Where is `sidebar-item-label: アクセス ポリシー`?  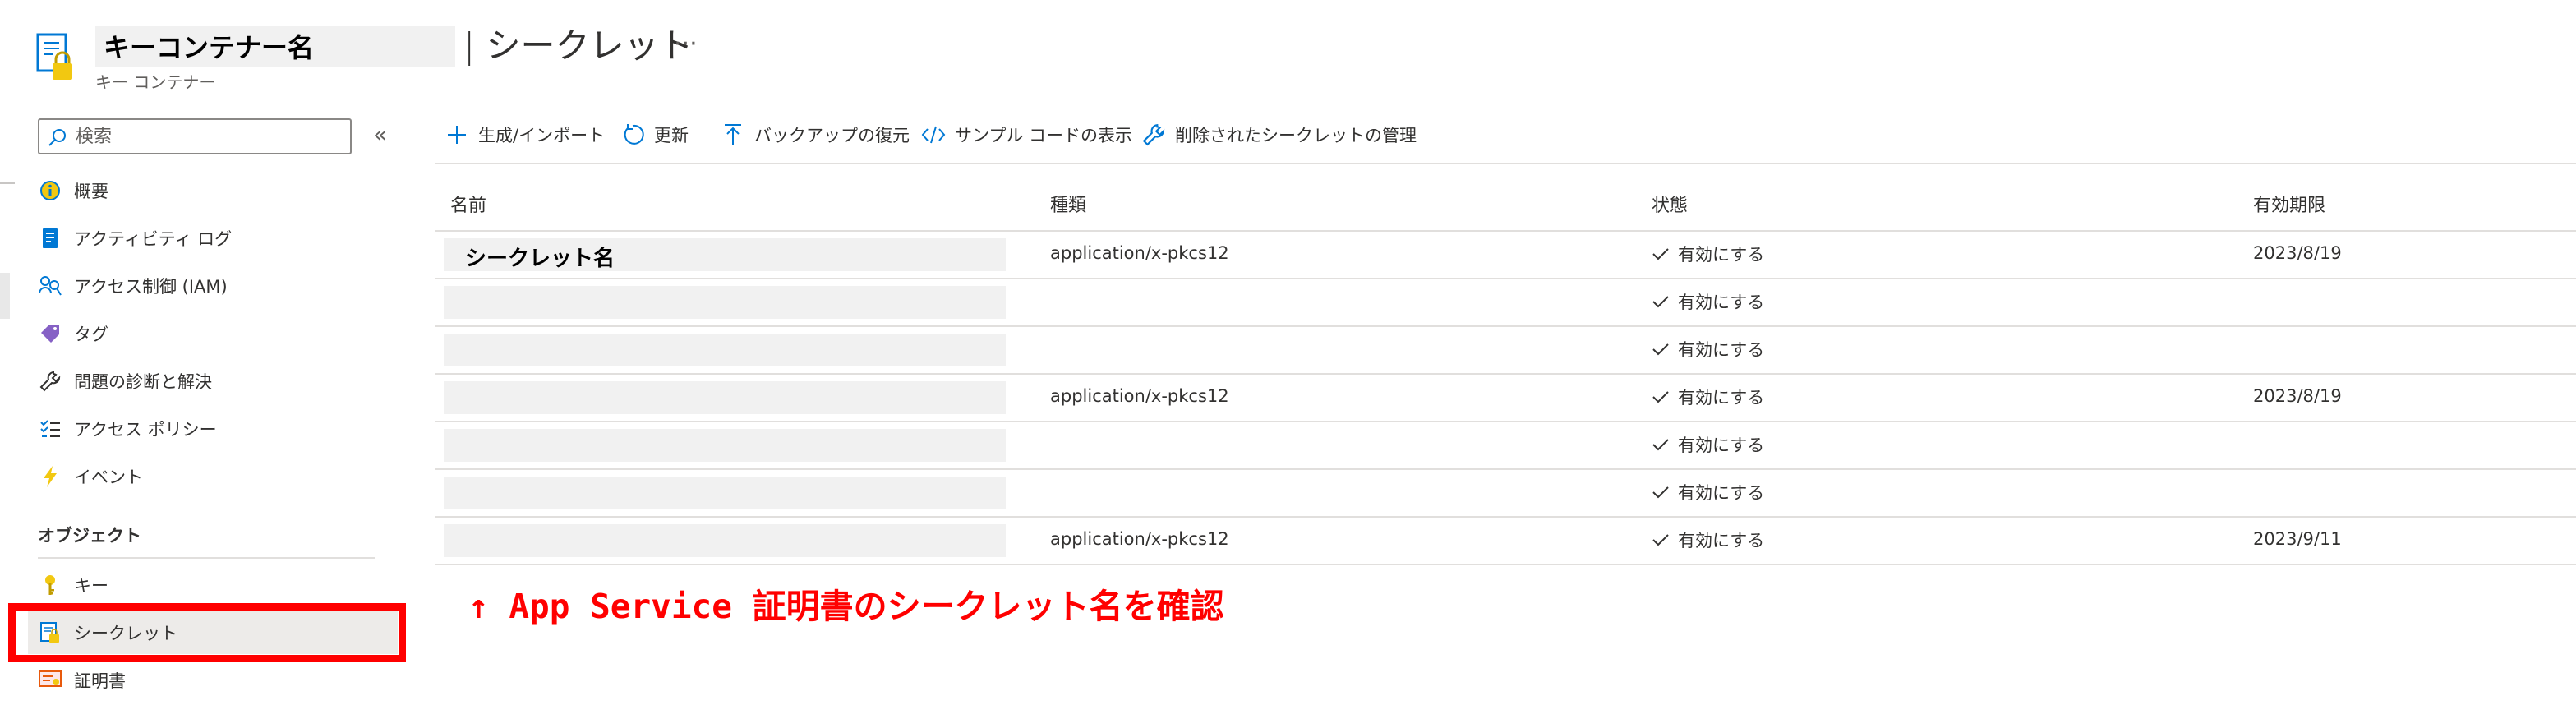 sidebar-item-label: アクセス ポリシー is located at coordinates (145, 430).